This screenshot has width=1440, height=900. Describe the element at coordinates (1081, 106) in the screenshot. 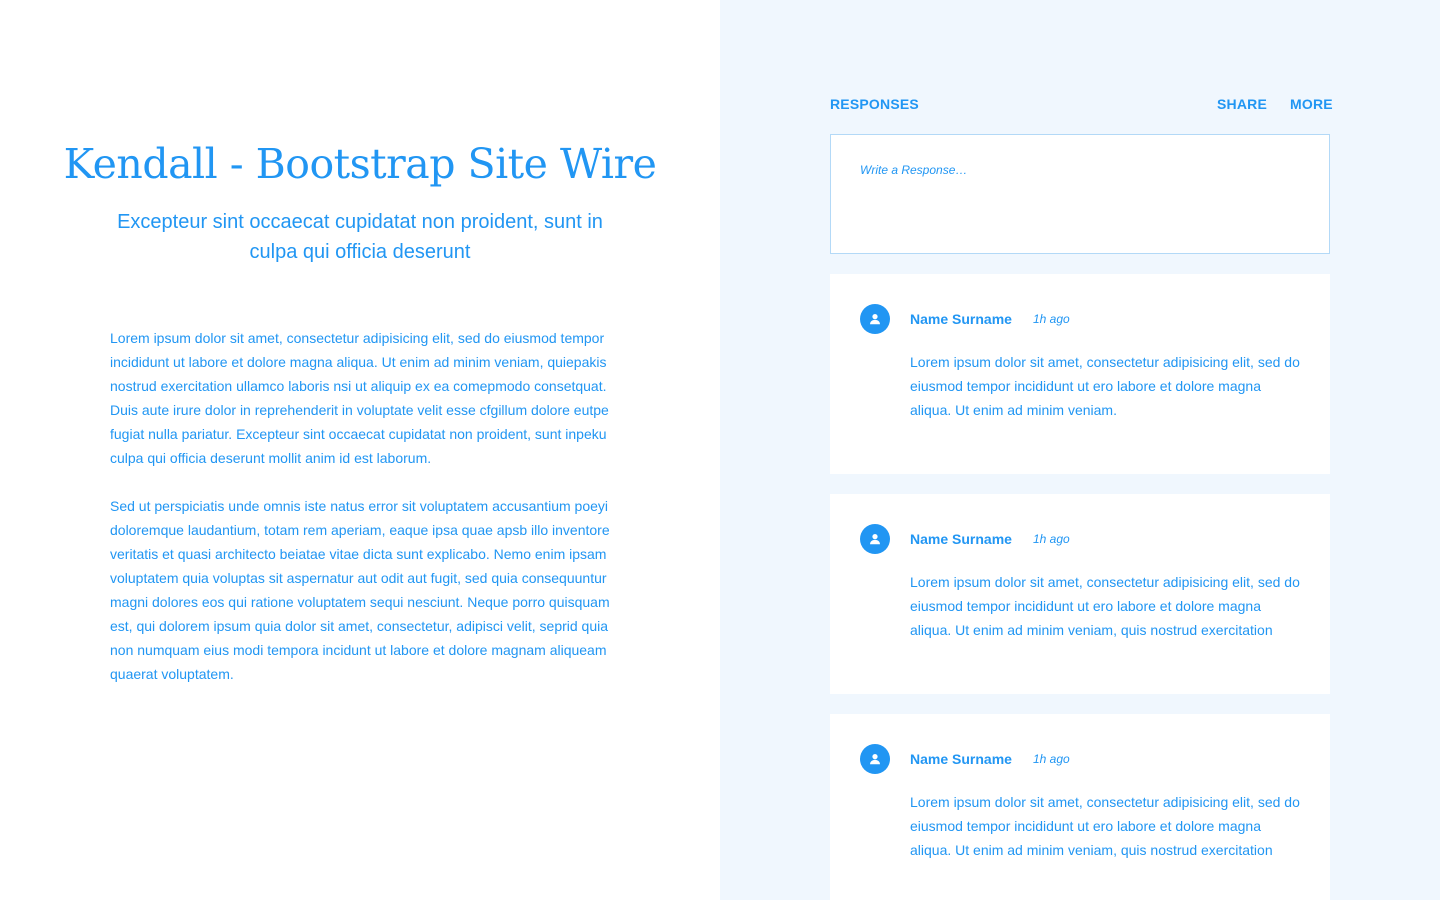

I see `responses-header: RESPONSES SHARE MORE` at that location.